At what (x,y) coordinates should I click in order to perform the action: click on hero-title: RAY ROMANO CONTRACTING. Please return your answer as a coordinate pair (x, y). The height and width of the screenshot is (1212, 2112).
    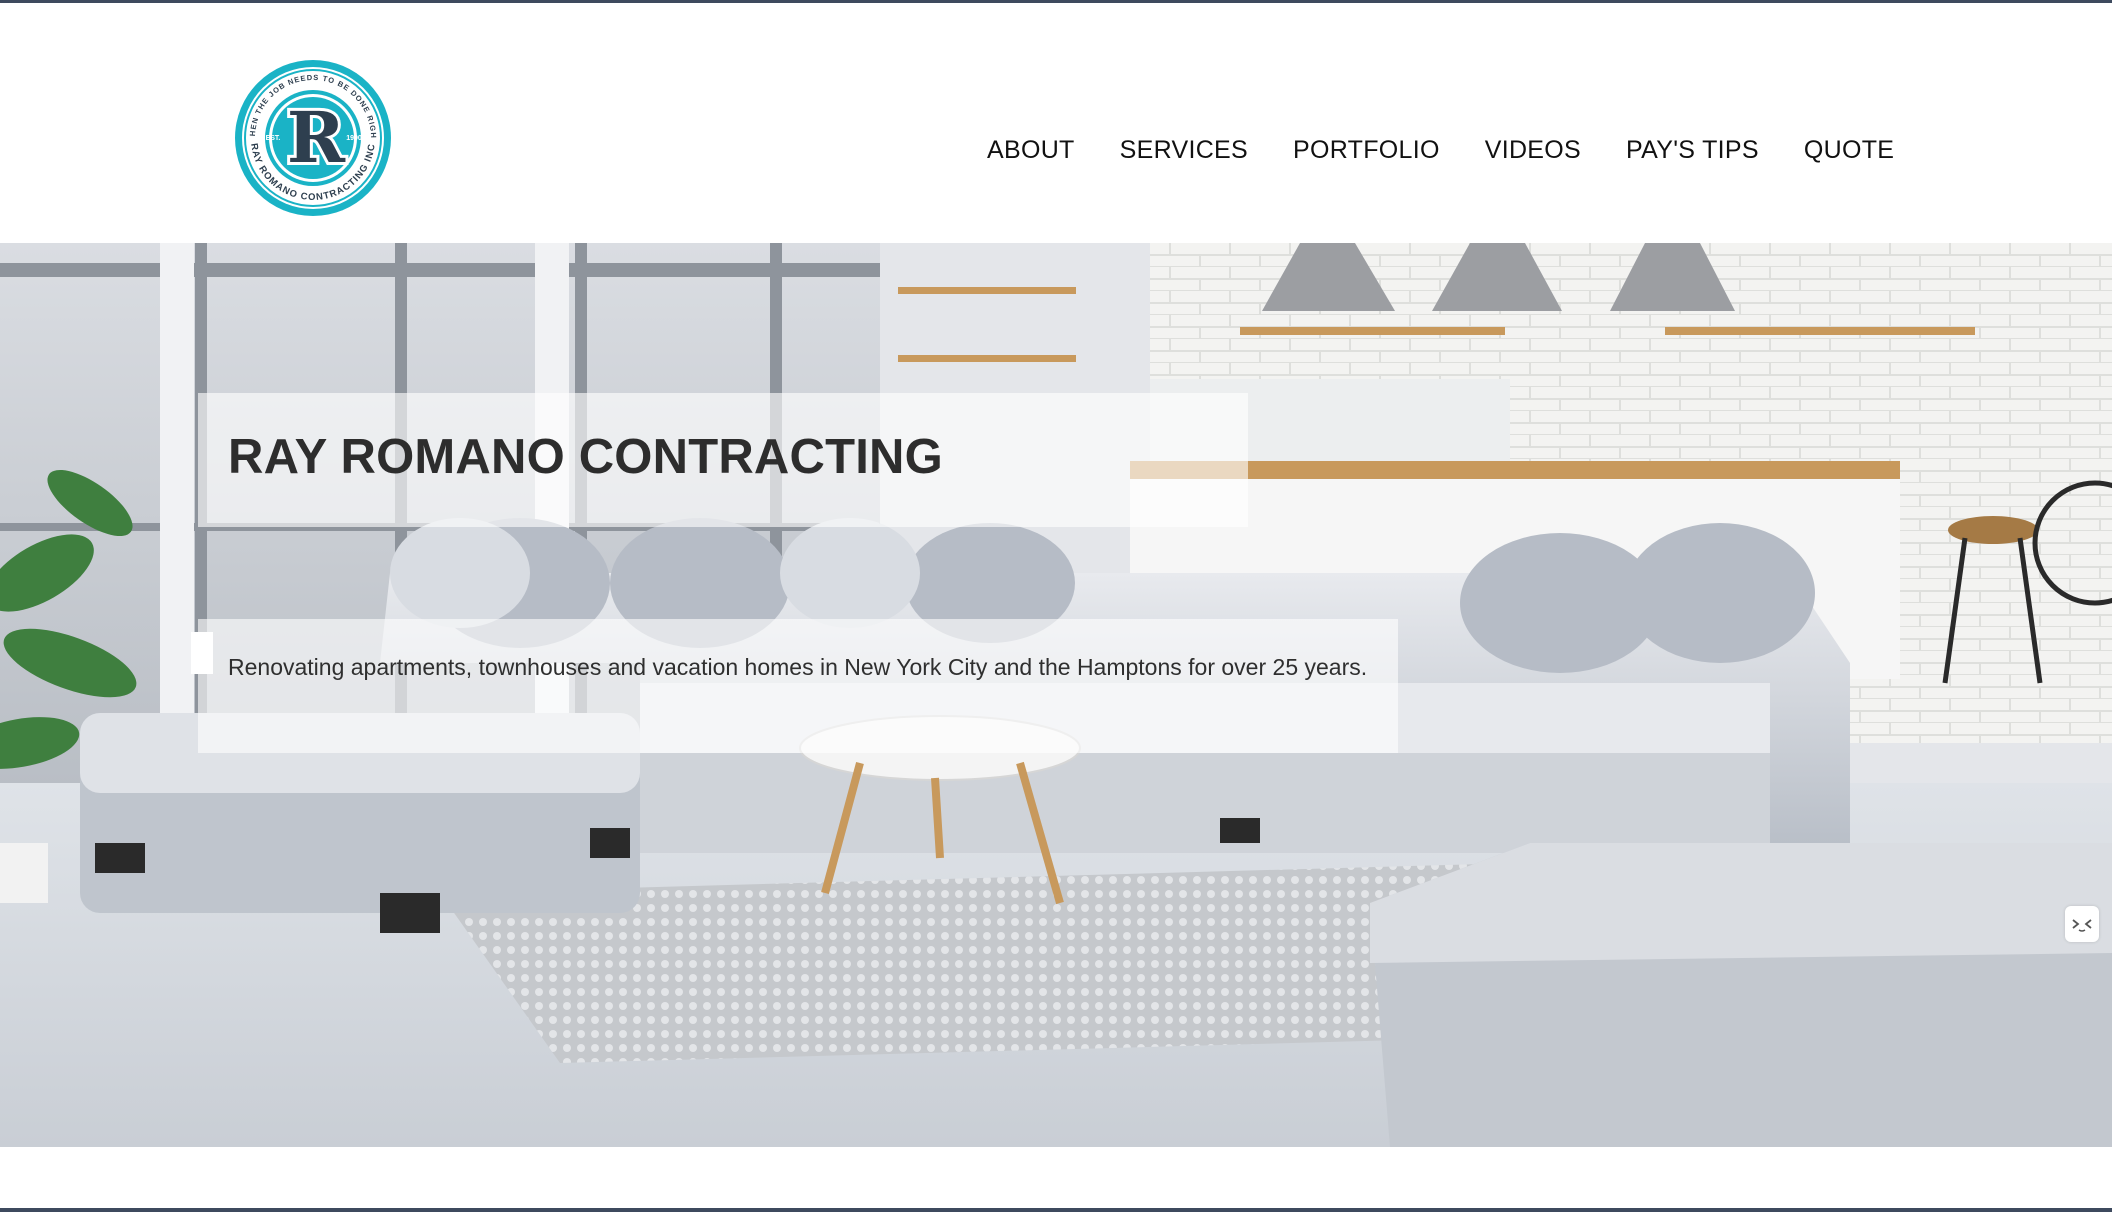
    Looking at the image, I should click on (585, 457).